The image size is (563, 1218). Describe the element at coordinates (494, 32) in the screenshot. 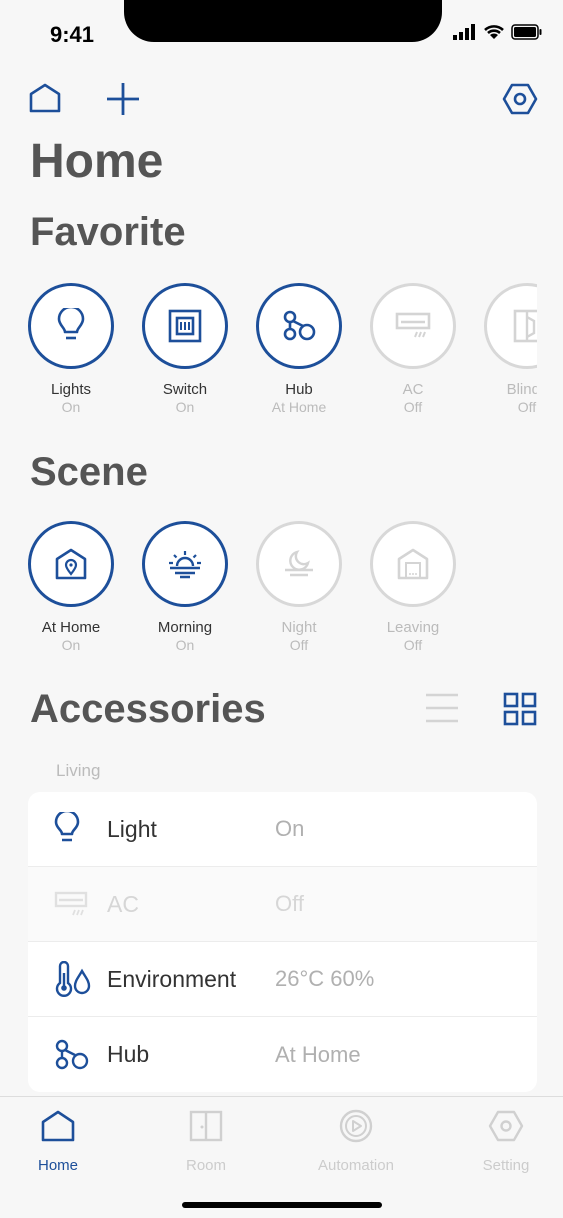

I see `wifi-icon` at that location.